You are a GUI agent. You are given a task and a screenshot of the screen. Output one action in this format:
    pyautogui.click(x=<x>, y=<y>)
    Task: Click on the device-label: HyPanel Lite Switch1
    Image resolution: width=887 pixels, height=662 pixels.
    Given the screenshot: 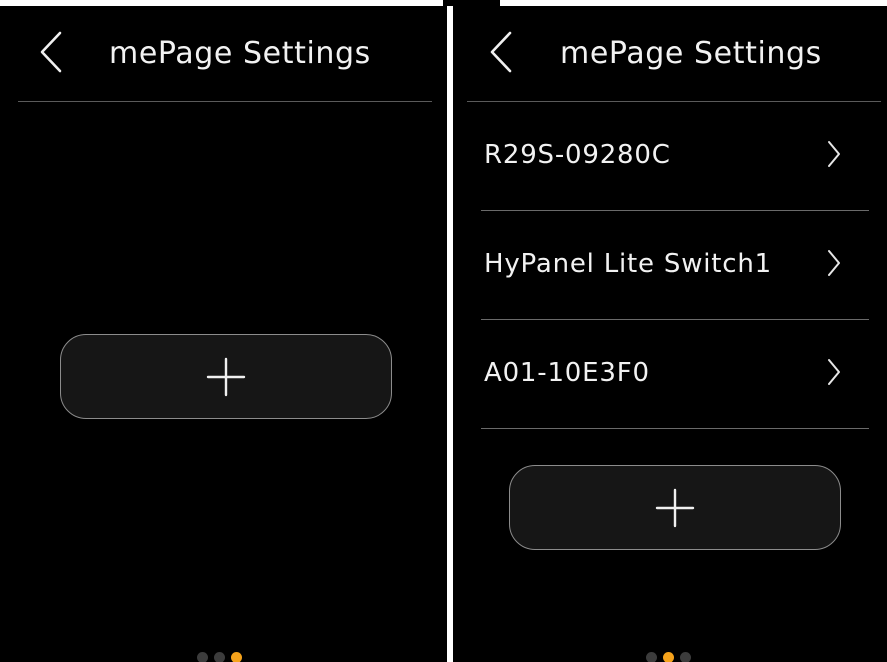 What is the action you would take?
    pyautogui.click(x=628, y=264)
    